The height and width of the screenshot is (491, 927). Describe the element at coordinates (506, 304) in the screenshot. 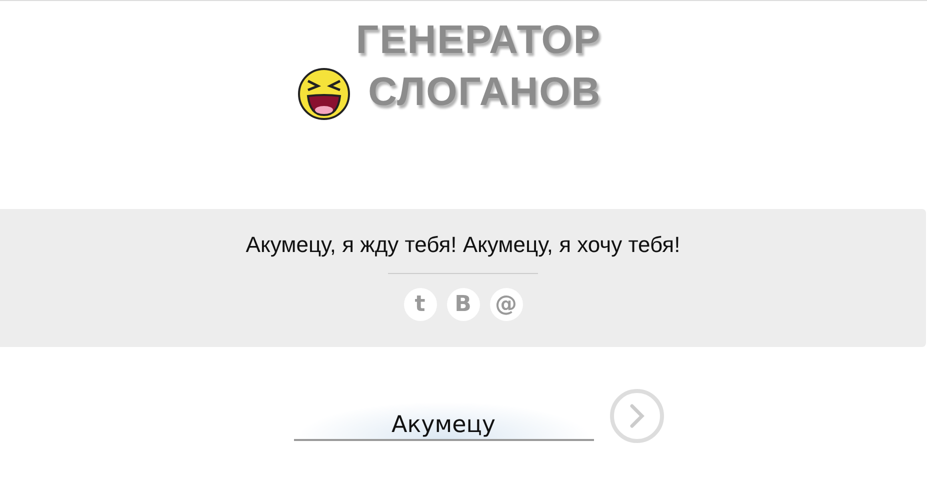

I see `share-button: @` at that location.